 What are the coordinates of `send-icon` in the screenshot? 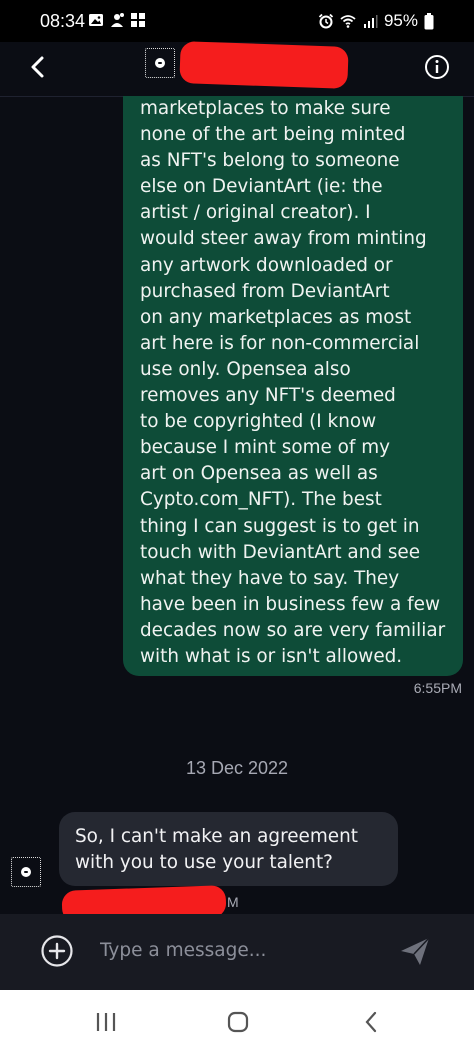 It's located at (415, 951).